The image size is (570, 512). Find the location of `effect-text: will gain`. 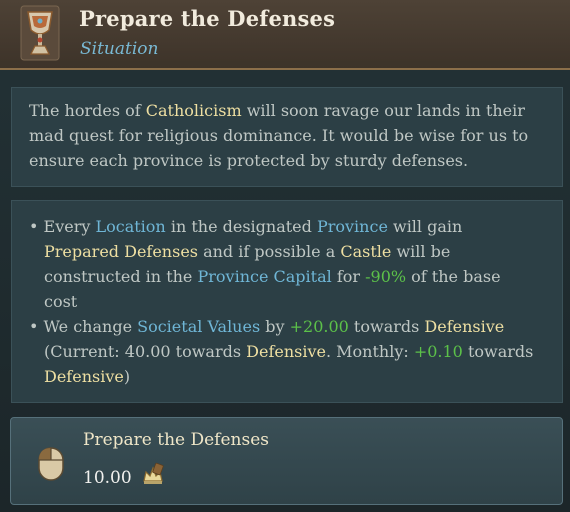

effect-text: will gain is located at coordinates (425, 226).